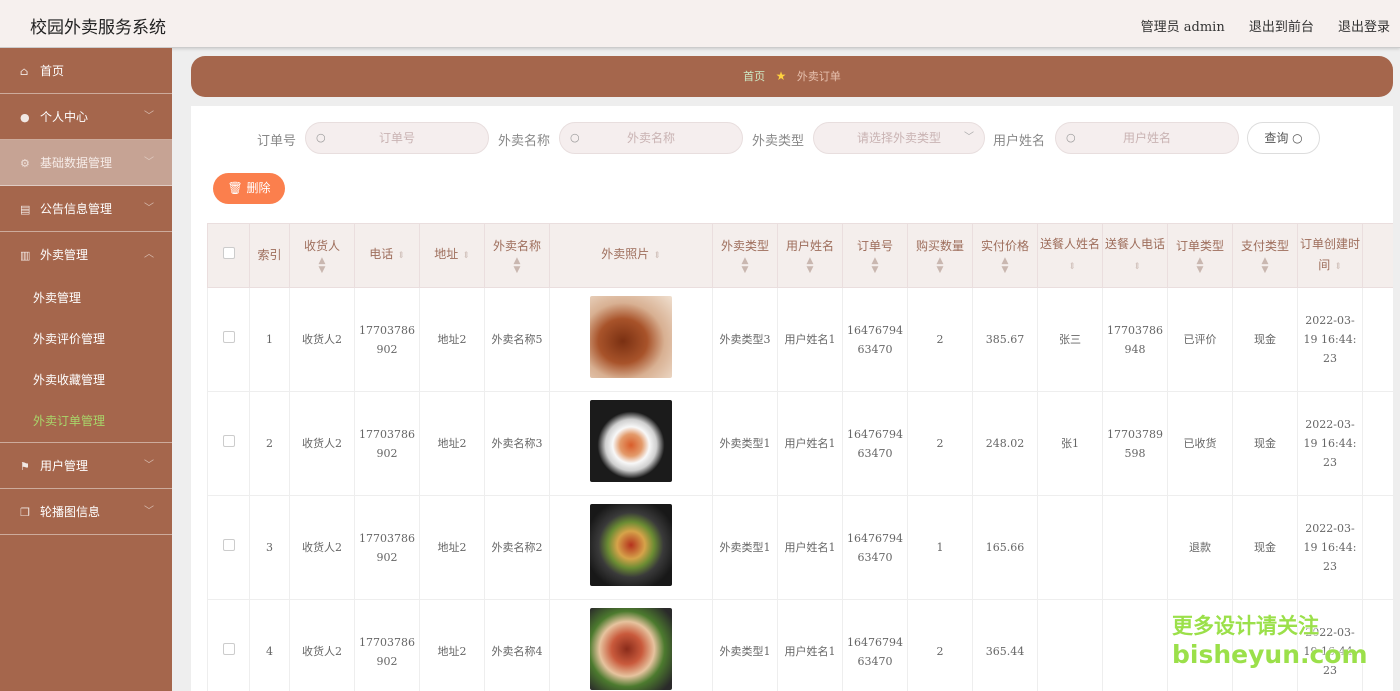 The height and width of the screenshot is (691, 1400). Describe the element at coordinates (270, 256) in the screenshot. I see `col-header-index: 索引` at that location.